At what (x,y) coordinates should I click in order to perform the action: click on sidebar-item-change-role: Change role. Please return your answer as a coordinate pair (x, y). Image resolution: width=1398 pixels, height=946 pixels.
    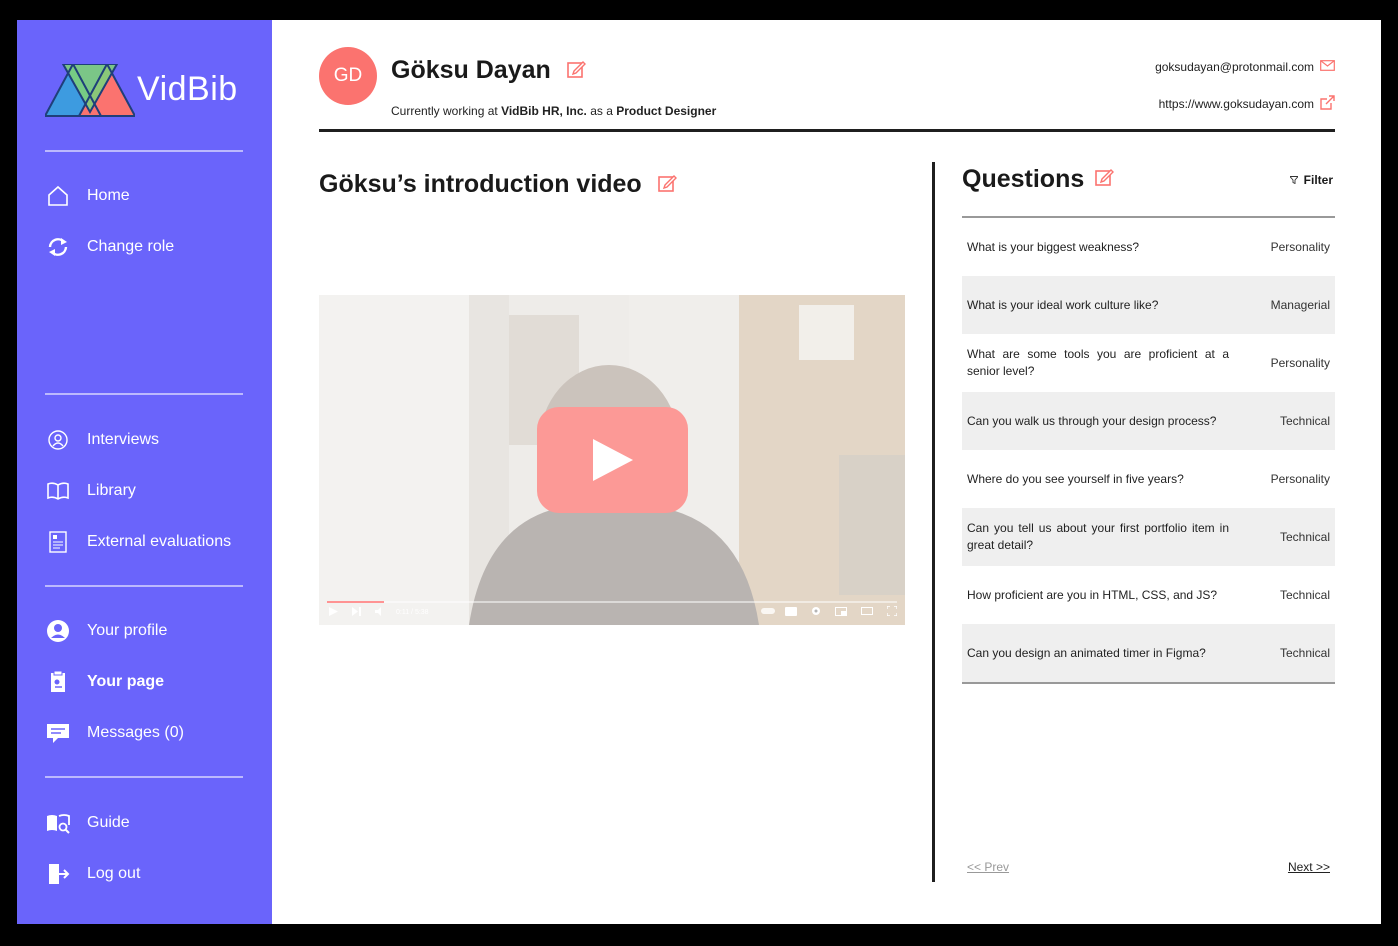
    Looking at the image, I should click on (109, 247).